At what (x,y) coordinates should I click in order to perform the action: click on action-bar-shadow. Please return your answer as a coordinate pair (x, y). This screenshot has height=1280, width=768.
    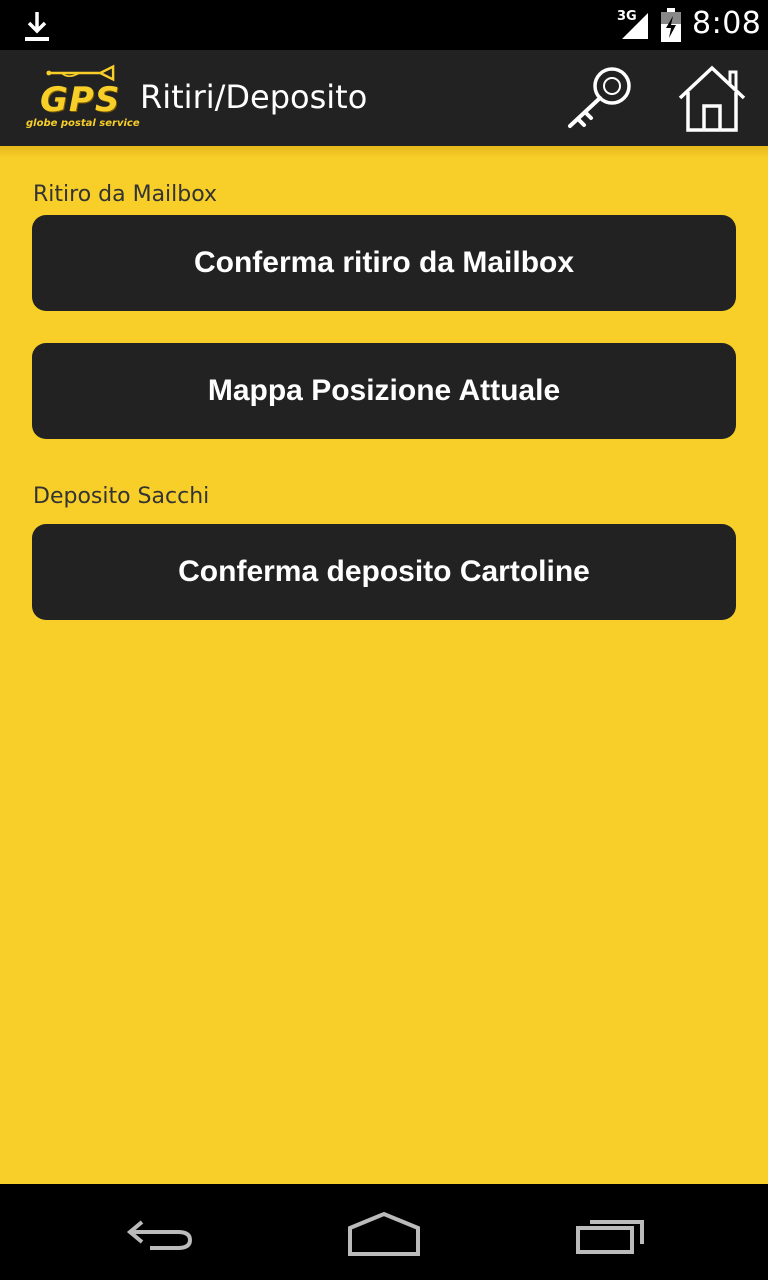
    Looking at the image, I should click on (384, 152).